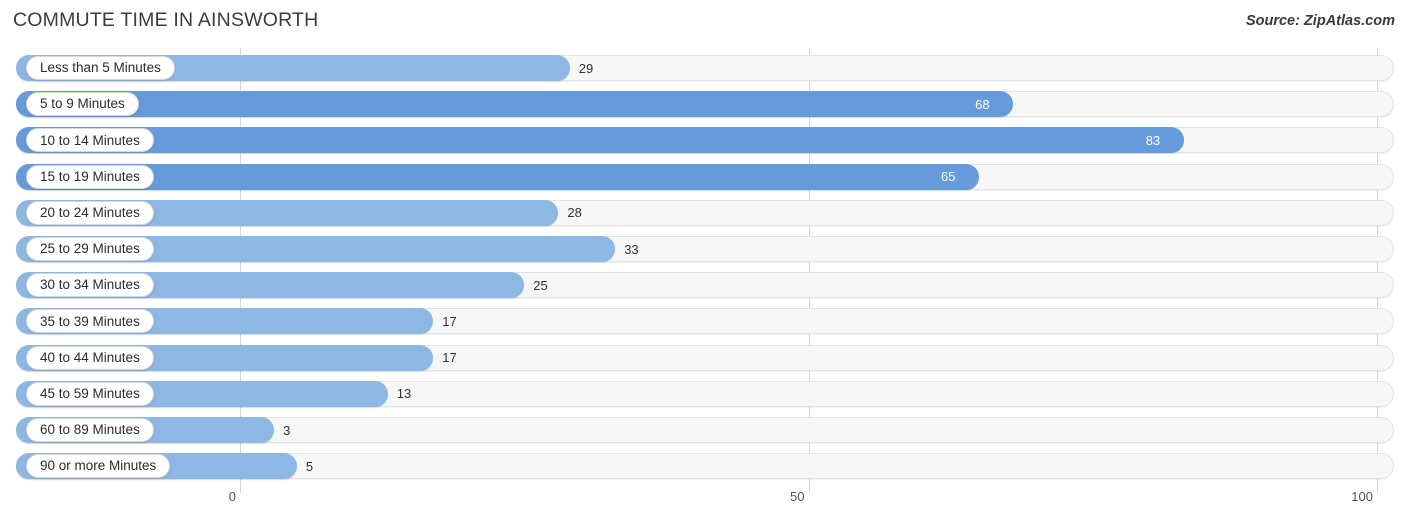  I want to click on category-label: 90 or more Minutes, so click(98, 466).